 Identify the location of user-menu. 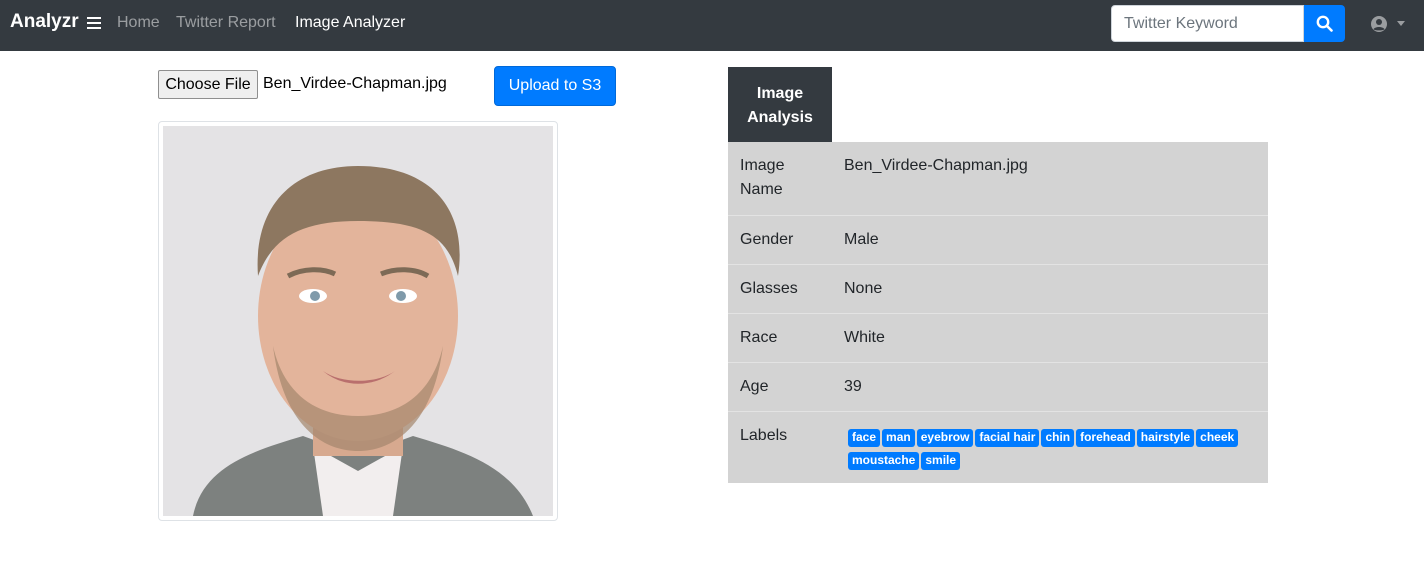
(1390, 24).